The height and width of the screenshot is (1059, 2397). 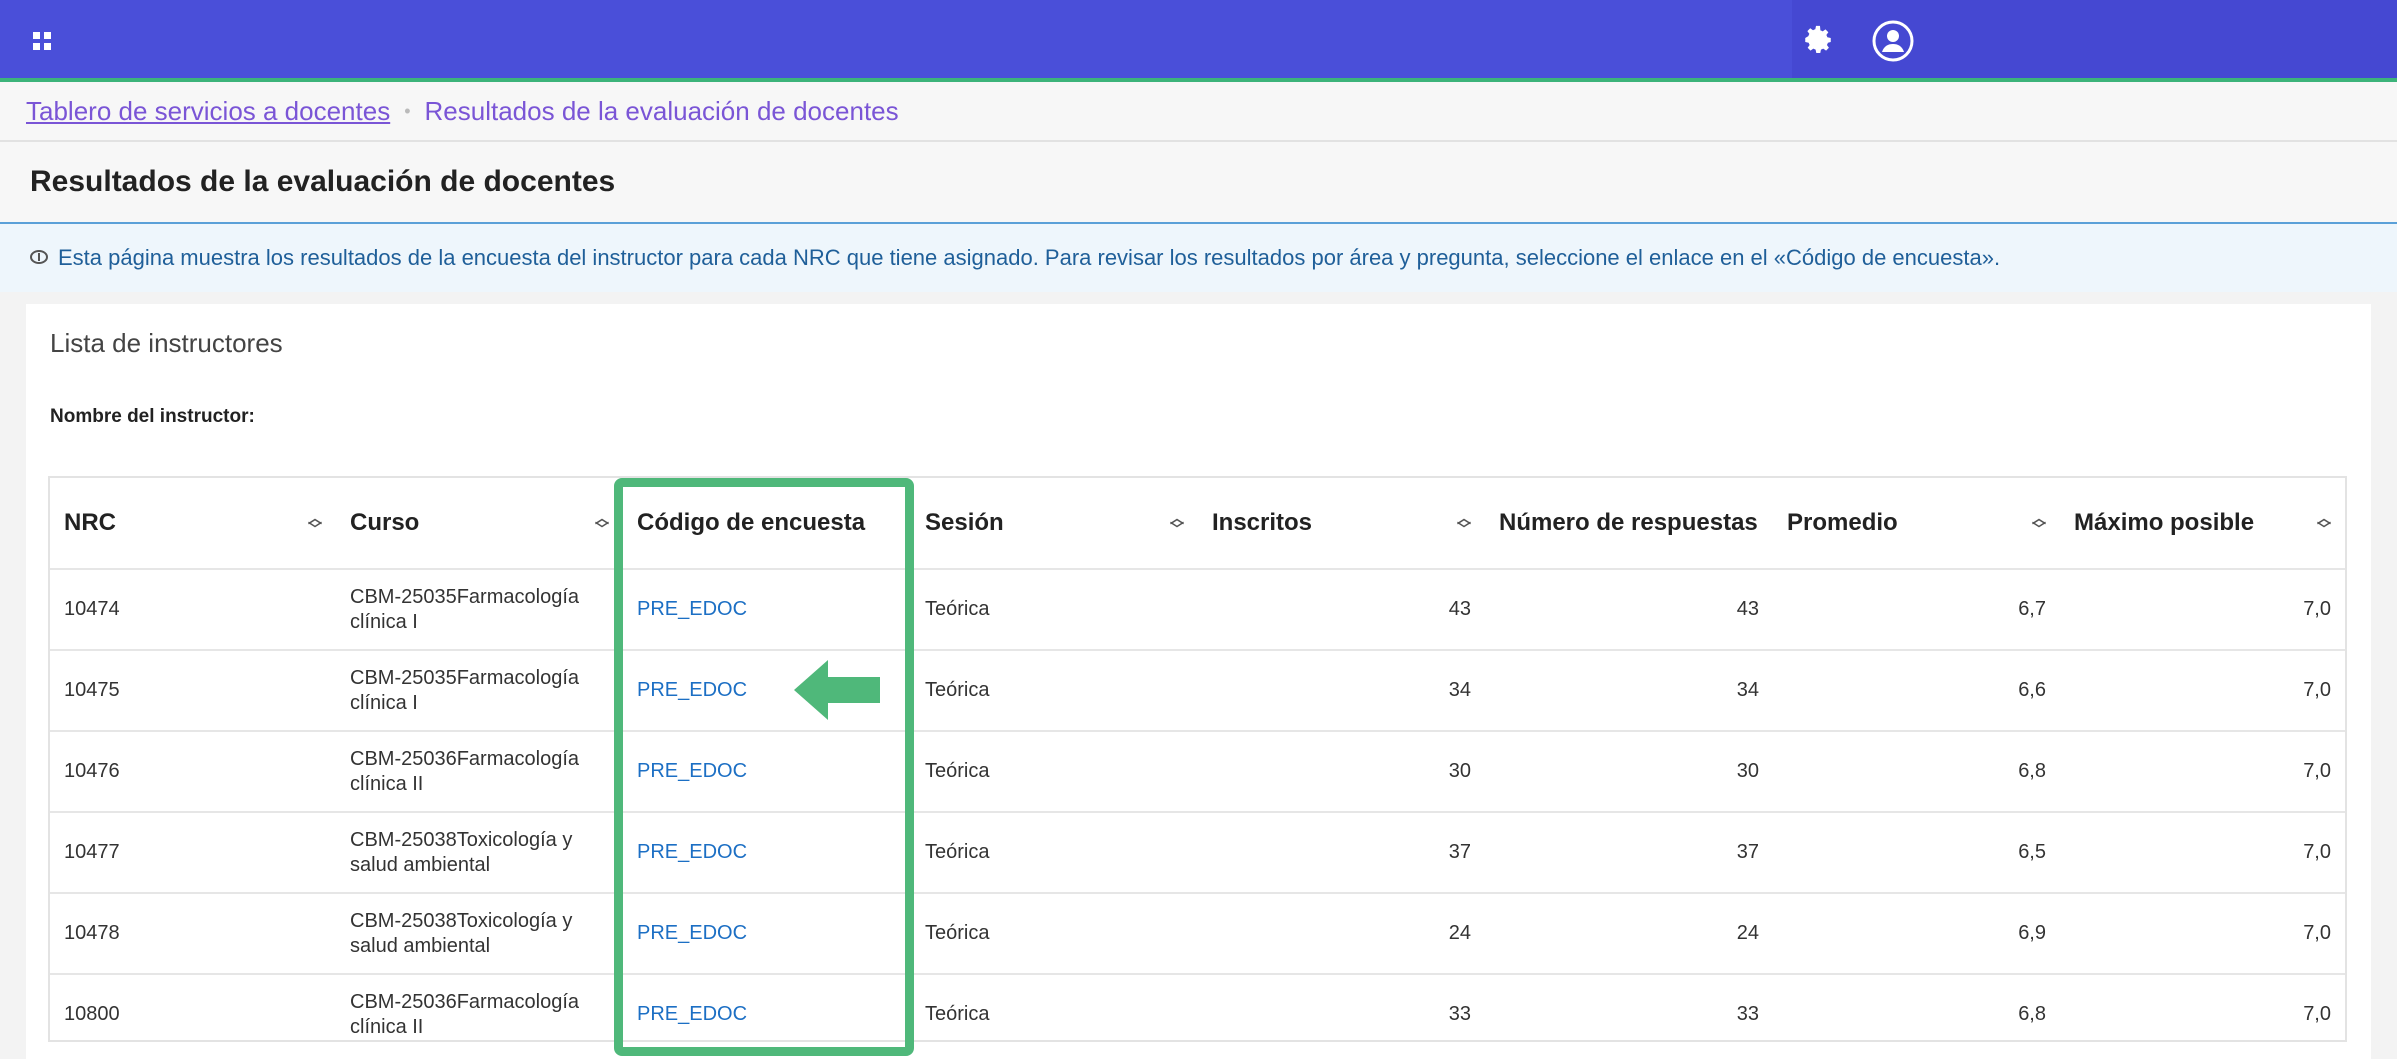 What do you see at coordinates (1893, 41) in the screenshot?
I see `user-icon` at bounding box center [1893, 41].